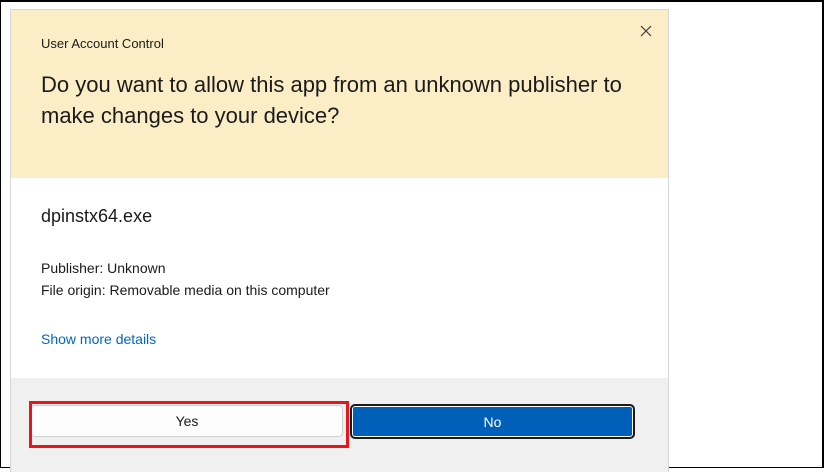 This screenshot has height=472, width=827. What do you see at coordinates (97, 216) in the screenshot?
I see `app-name: dpinstx64.exe` at bounding box center [97, 216].